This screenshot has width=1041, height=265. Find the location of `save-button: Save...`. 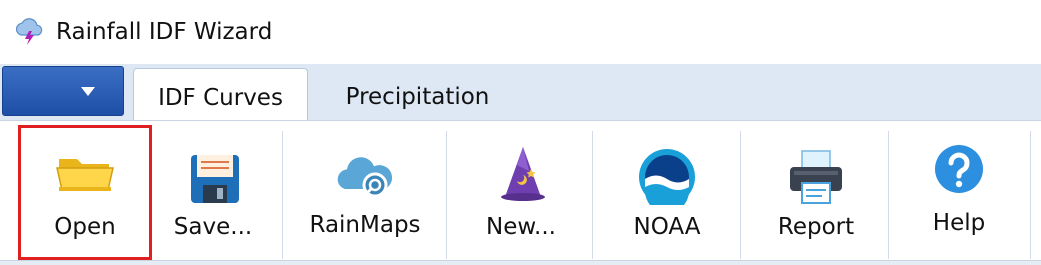

save-button: Save... is located at coordinates (213, 191).